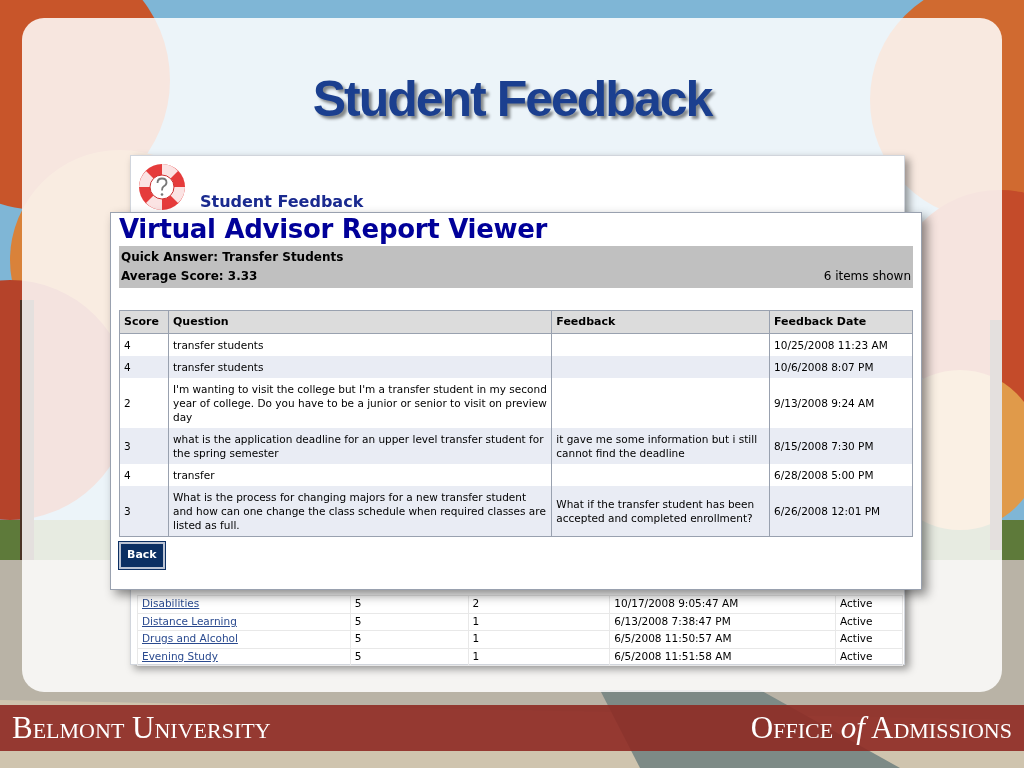 This screenshot has height=768, width=1024. Describe the element at coordinates (282, 202) in the screenshot. I see `page-heading: Student Feedback` at that location.